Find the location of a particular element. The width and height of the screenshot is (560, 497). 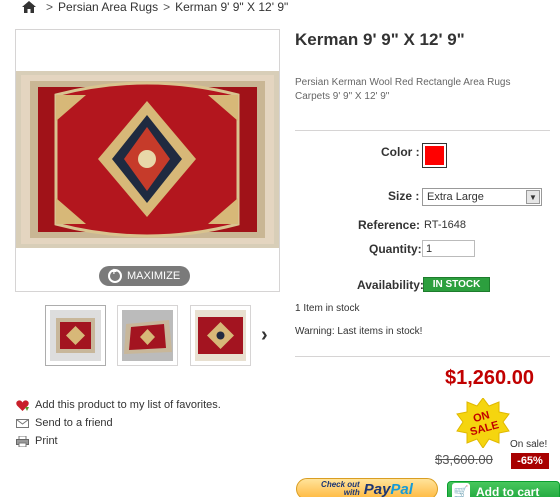

color-swatch-fill is located at coordinates (434, 155).